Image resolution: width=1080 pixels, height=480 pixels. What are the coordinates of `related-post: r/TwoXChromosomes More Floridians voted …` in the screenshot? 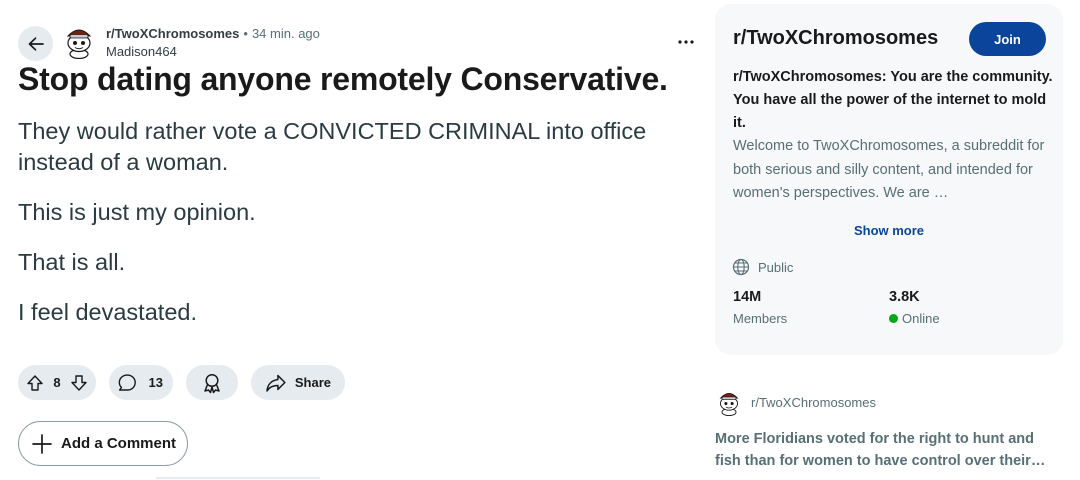 It's located at (885, 430).